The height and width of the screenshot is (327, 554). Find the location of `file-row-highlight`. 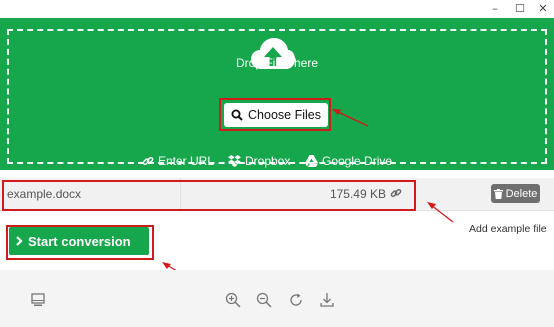

file-row-highlight is located at coordinates (209, 195).